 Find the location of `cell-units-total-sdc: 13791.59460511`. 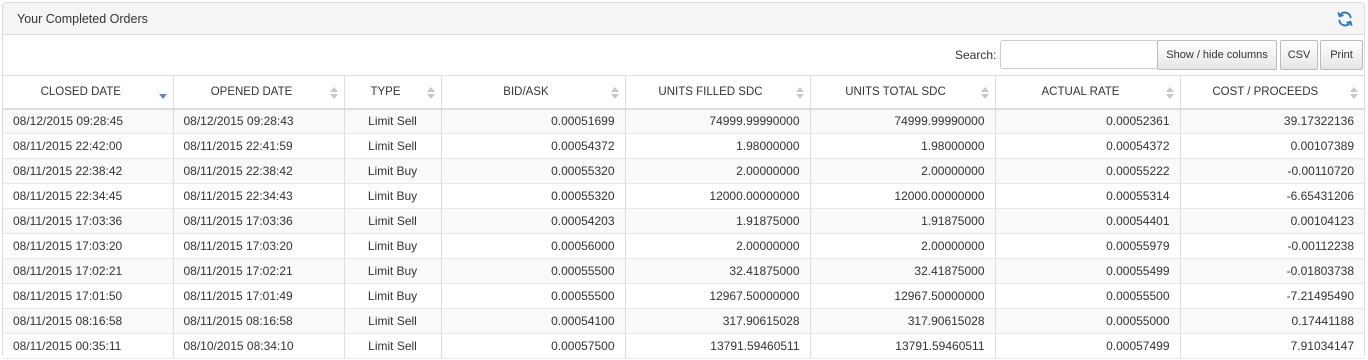

cell-units-total-sdc: 13791.59460511 is located at coordinates (903, 346).